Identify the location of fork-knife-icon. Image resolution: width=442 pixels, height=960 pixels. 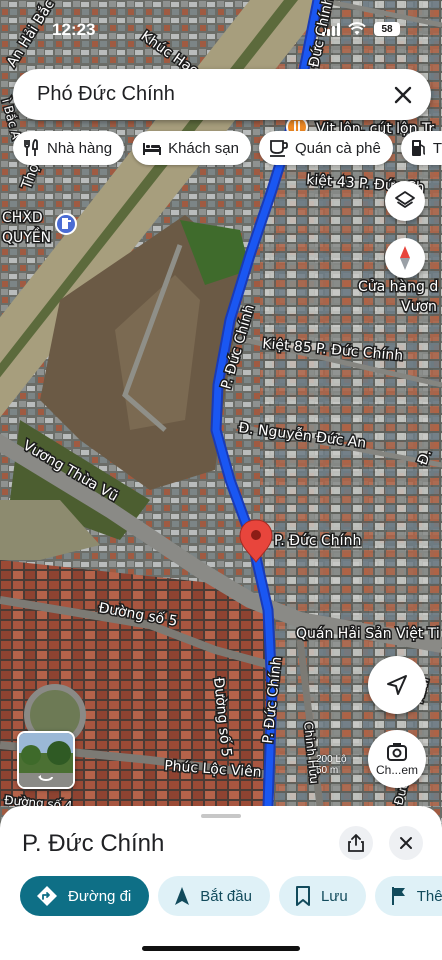
(31, 147).